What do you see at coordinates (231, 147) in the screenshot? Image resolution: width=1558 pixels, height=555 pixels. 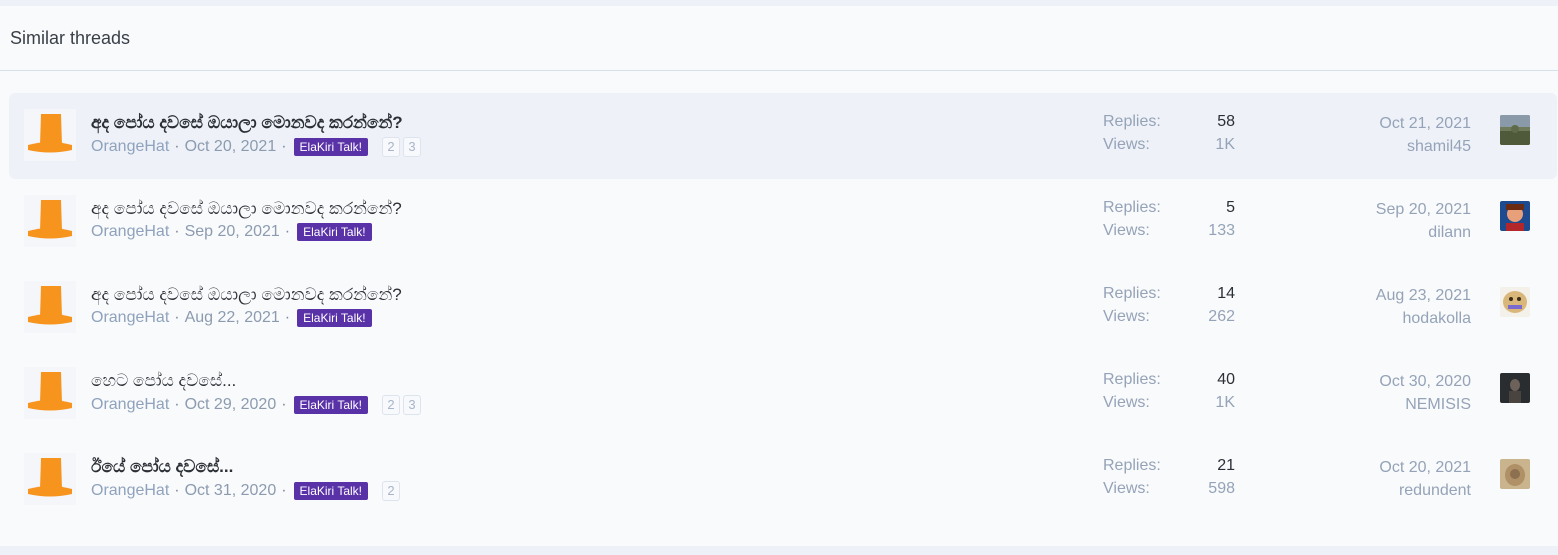 I see `thread-start-date: Oct 20, 2021` at bounding box center [231, 147].